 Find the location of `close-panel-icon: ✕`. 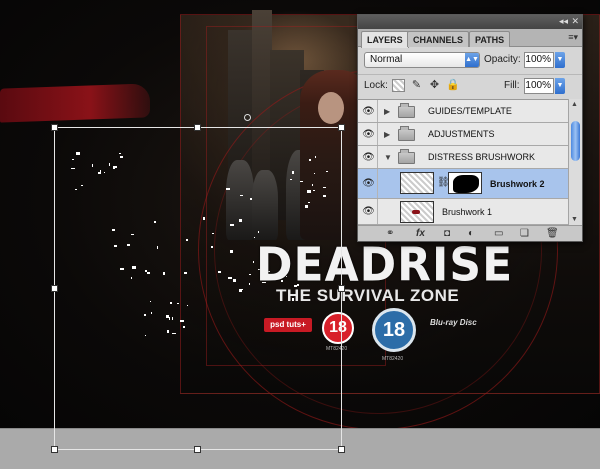

close-panel-icon: ✕ is located at coordinates (575, 21).